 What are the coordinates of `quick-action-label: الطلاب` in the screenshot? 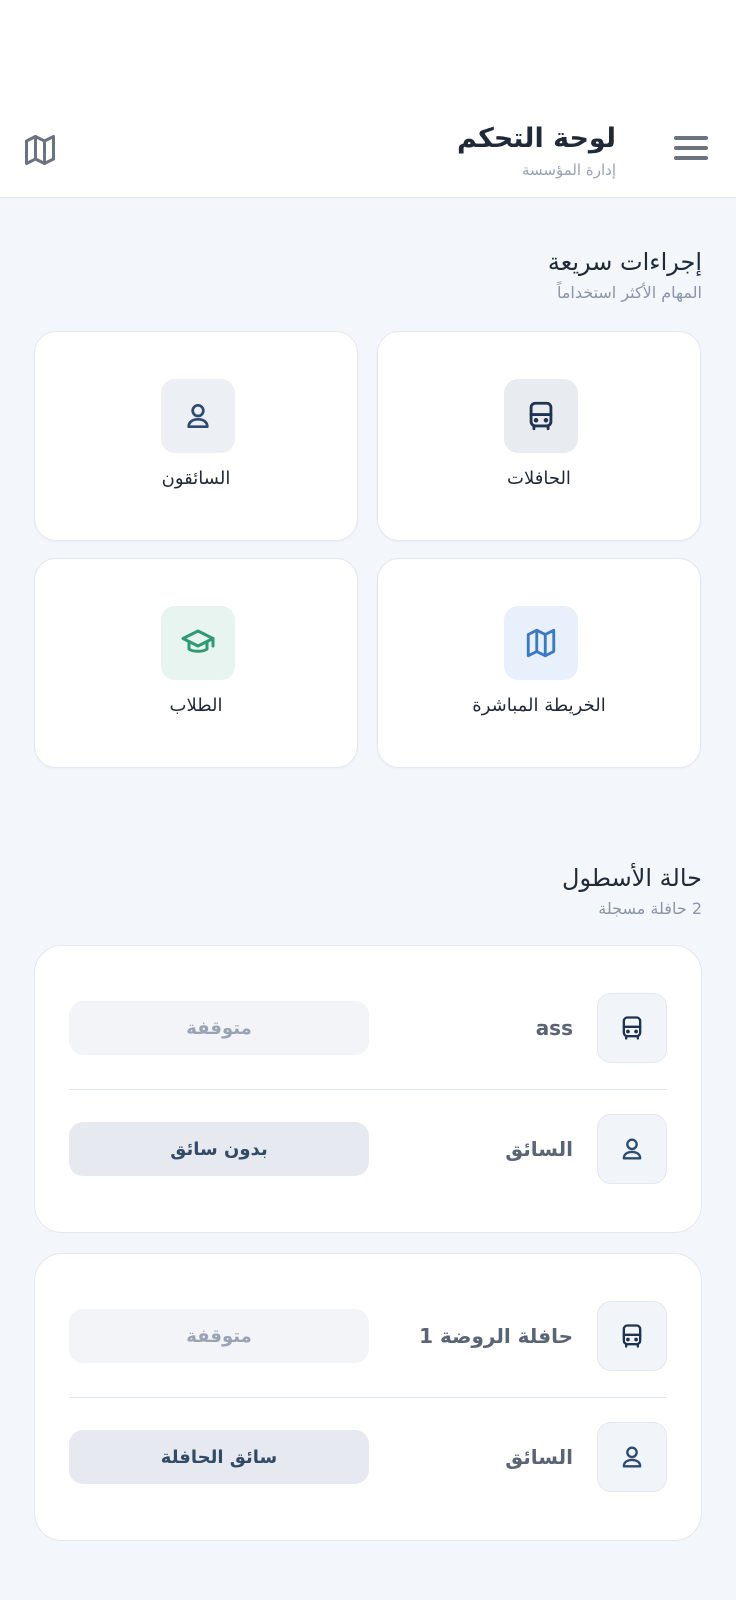 It's located at (196, 705).